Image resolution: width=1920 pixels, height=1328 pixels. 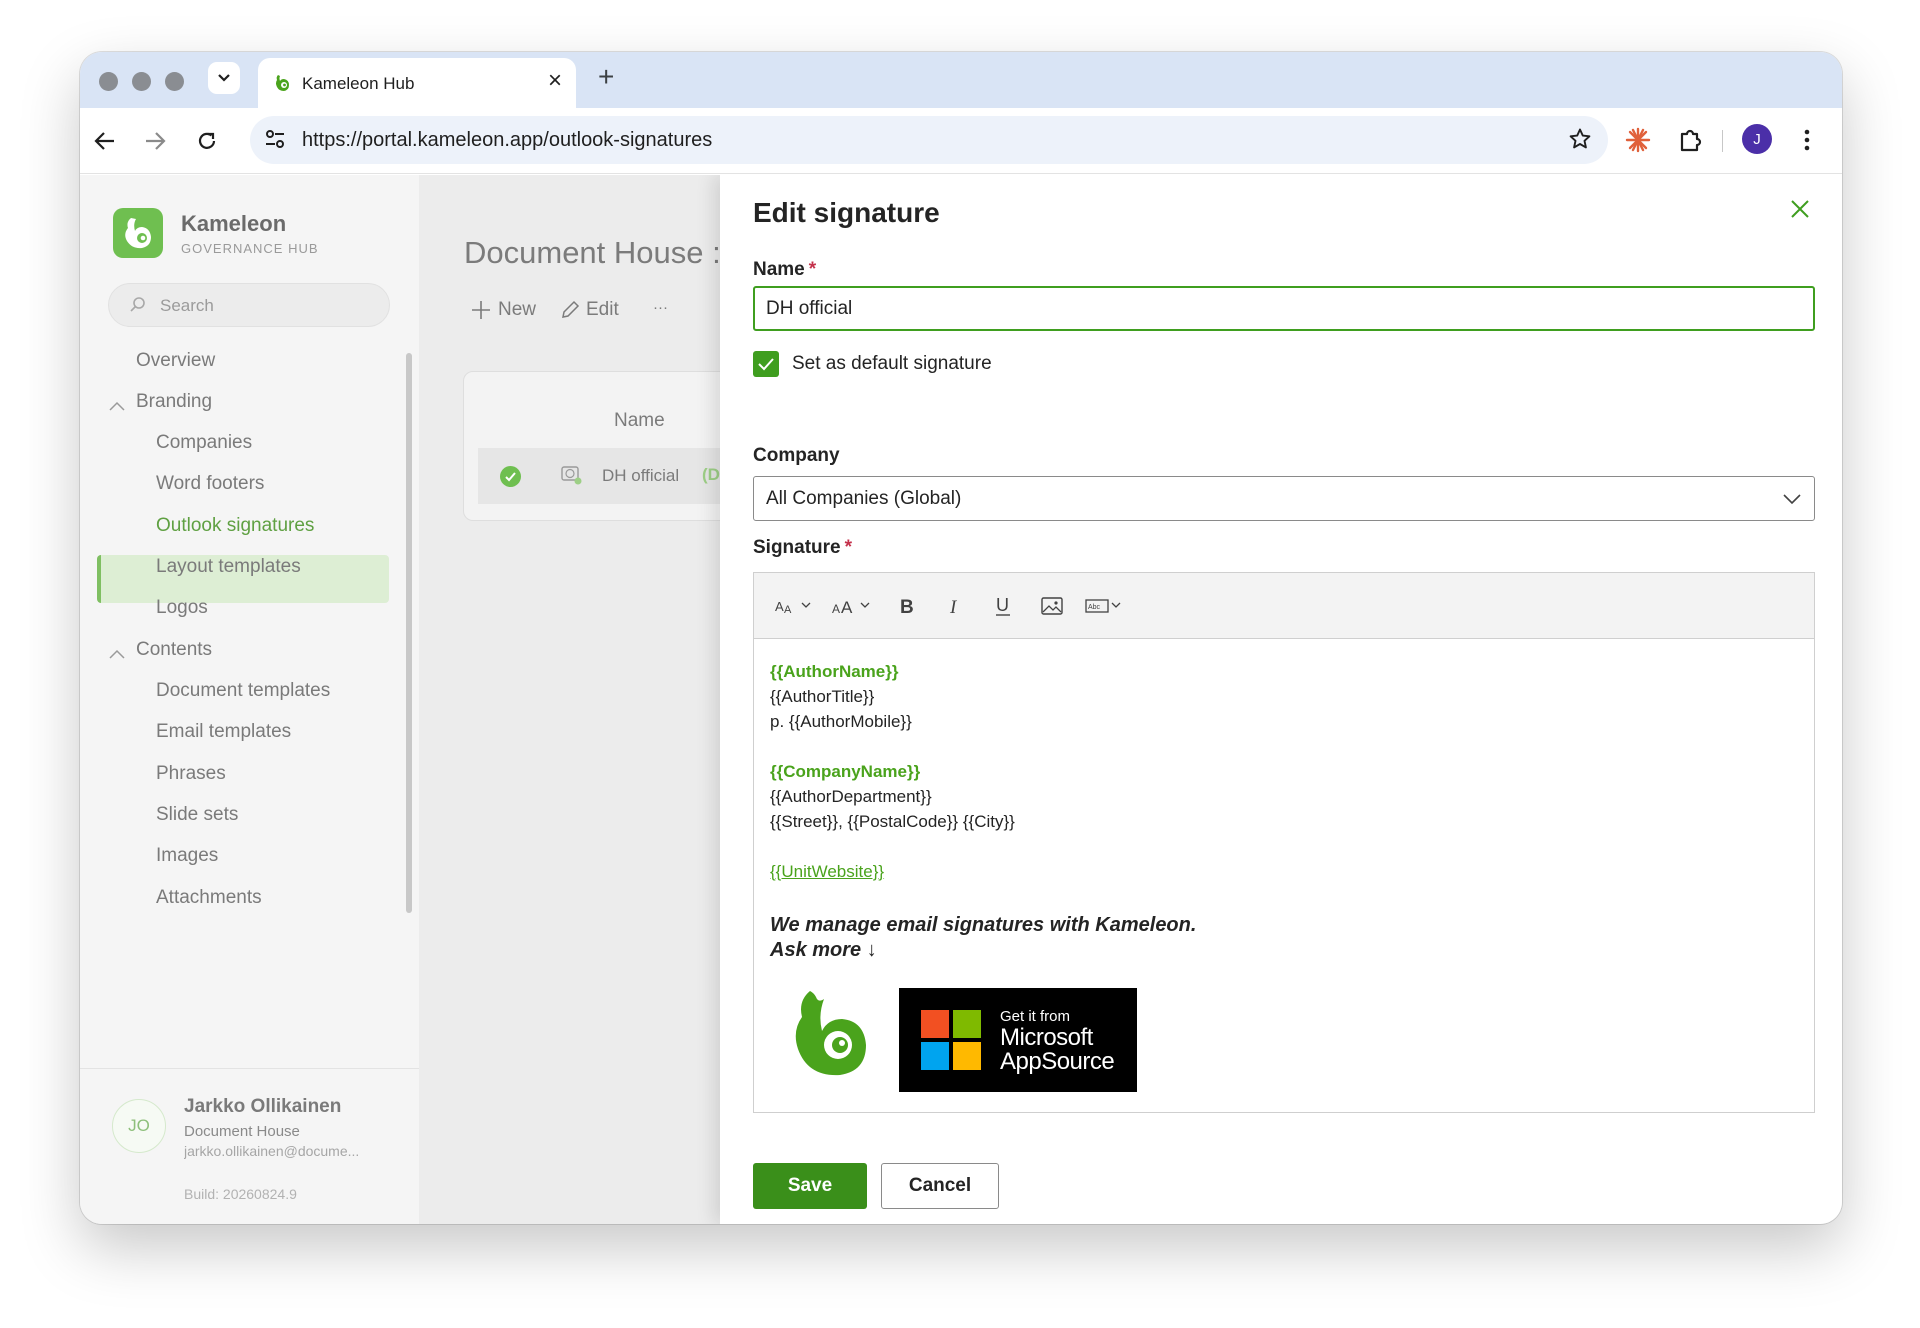 I want to click on website-link: {{UnitWebsite}}, so click(x=983, y=871).